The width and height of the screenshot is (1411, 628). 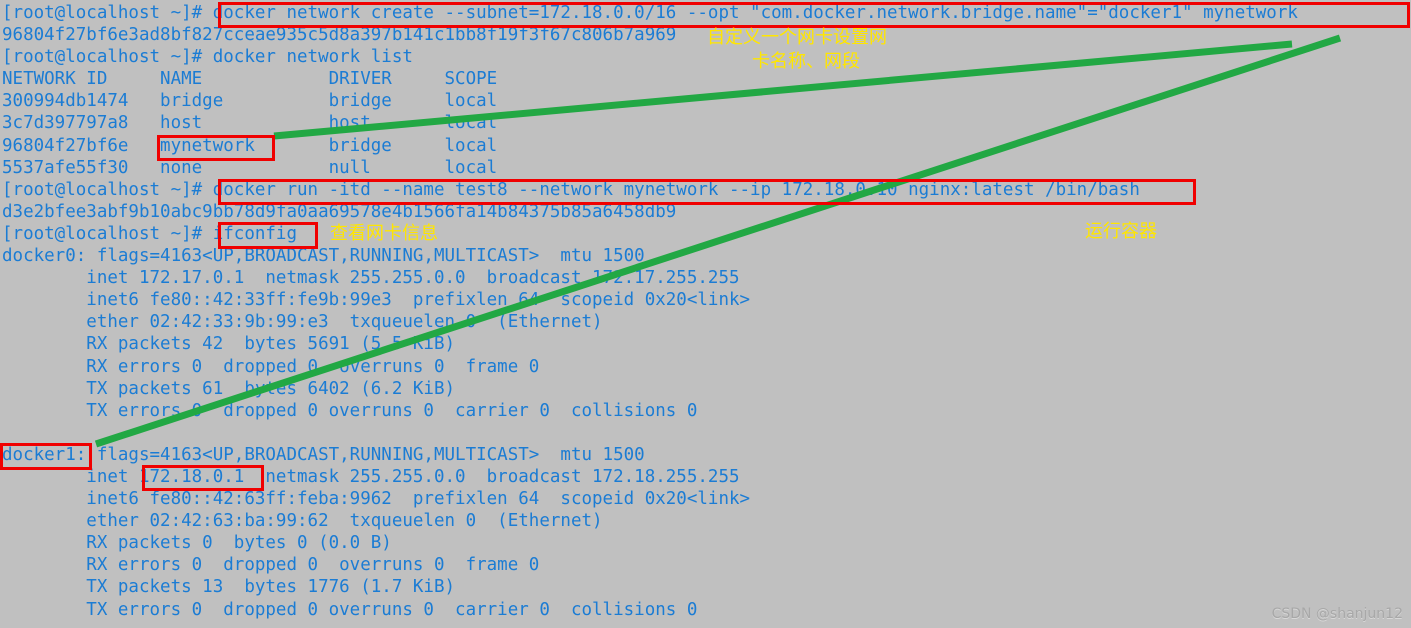 What do you see at coordinates (250, 101) in the screenshot?
I see `terminal-line: 300994db1474 bridge bridge local` at bounding box center [250, 101].